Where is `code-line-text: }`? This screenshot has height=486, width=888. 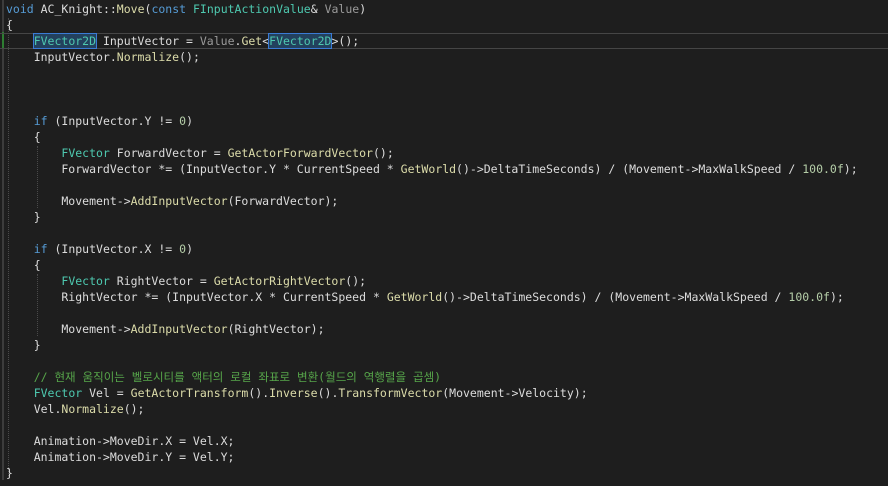 code-line-text: } is located at coordinates (23, 217).